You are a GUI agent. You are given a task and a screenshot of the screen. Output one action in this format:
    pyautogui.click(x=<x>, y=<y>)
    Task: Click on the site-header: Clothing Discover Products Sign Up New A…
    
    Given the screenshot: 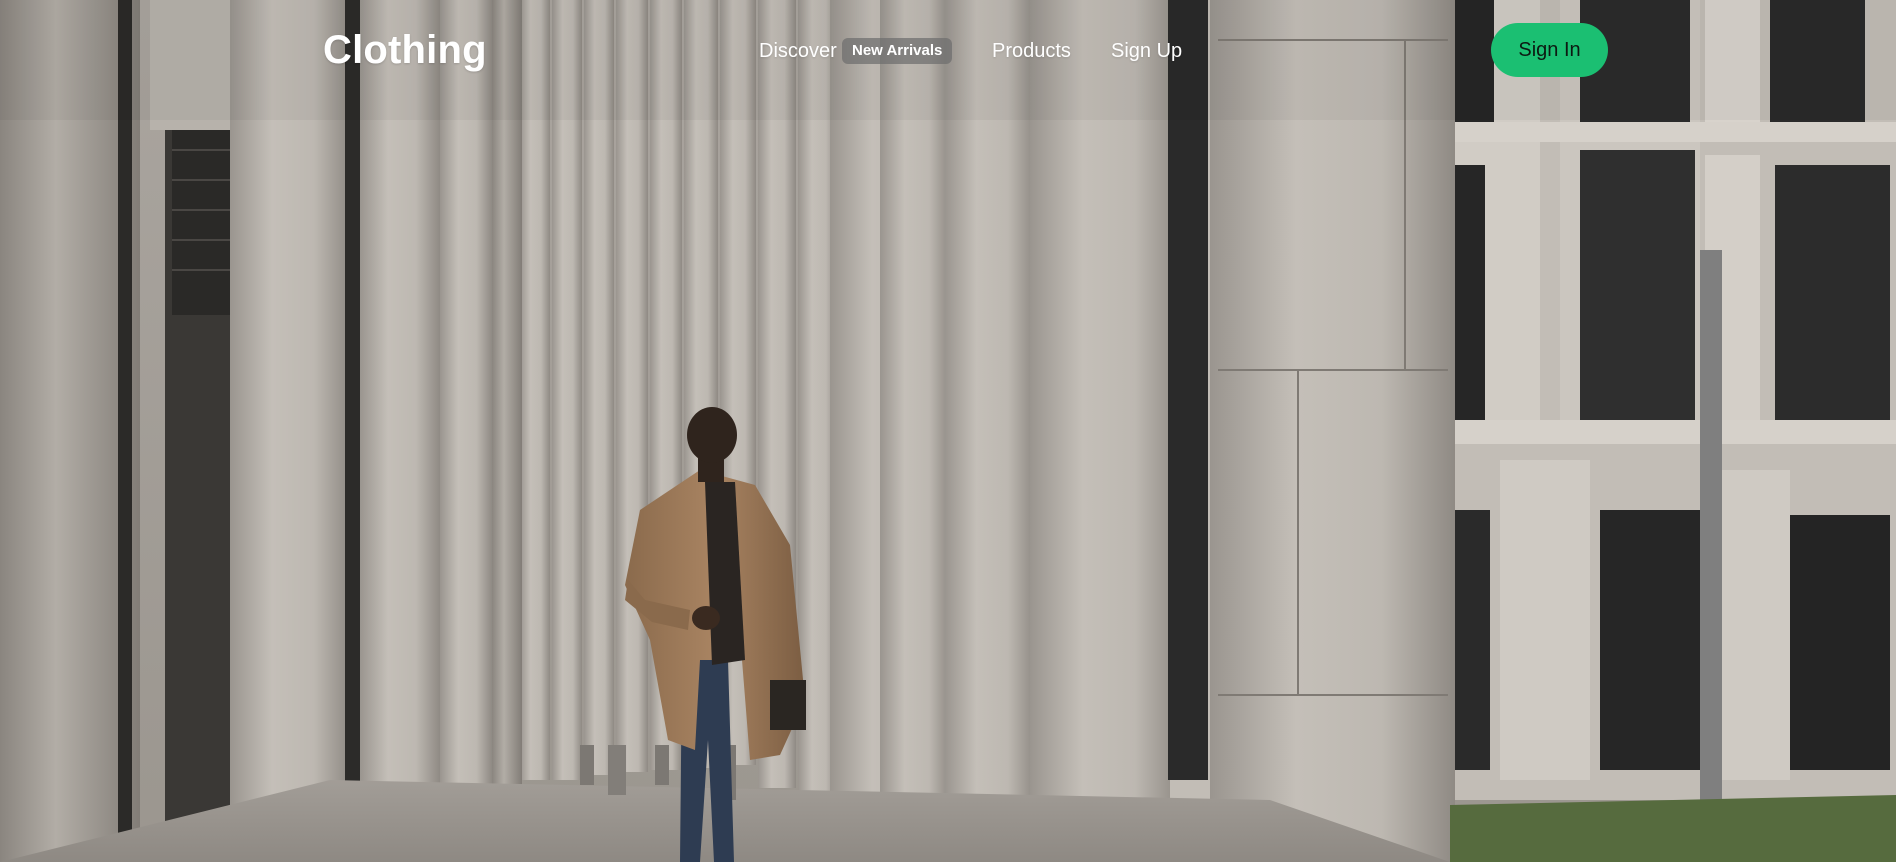 What is the action you would take?
    pyautogui.click(x=948, y=50)
    